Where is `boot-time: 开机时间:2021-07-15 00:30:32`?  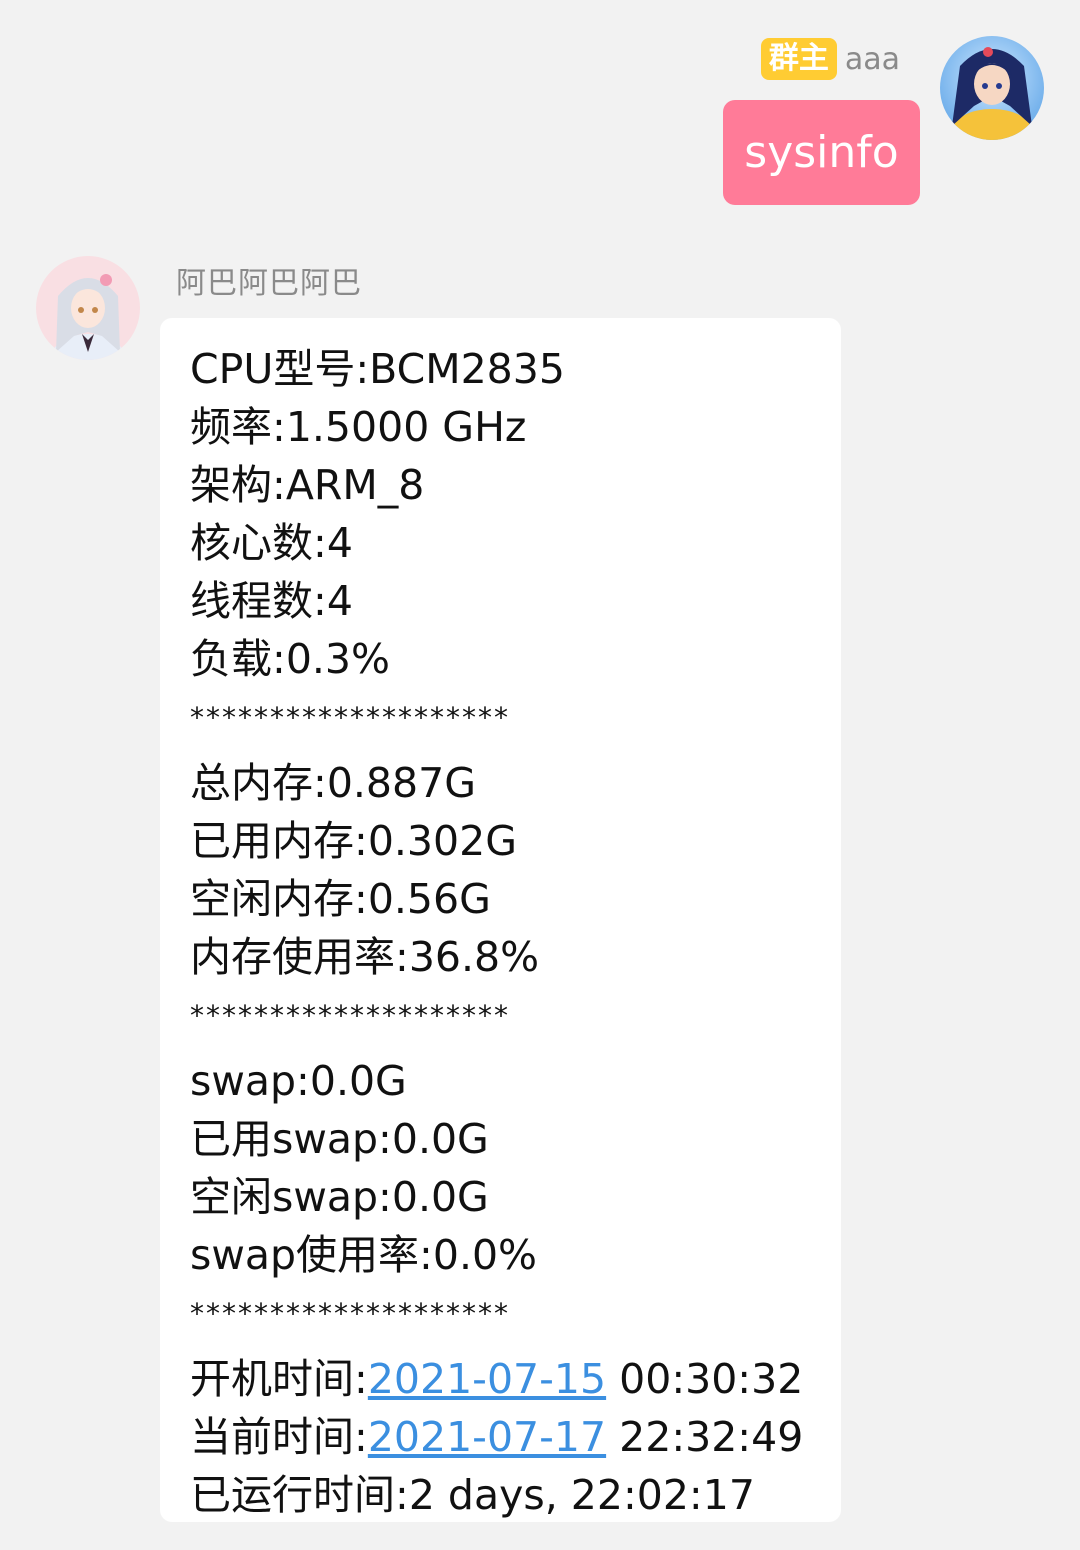
boot-time: 开机时间:2021-07-15 00:30:32 is located at coordinates (515, 1379).